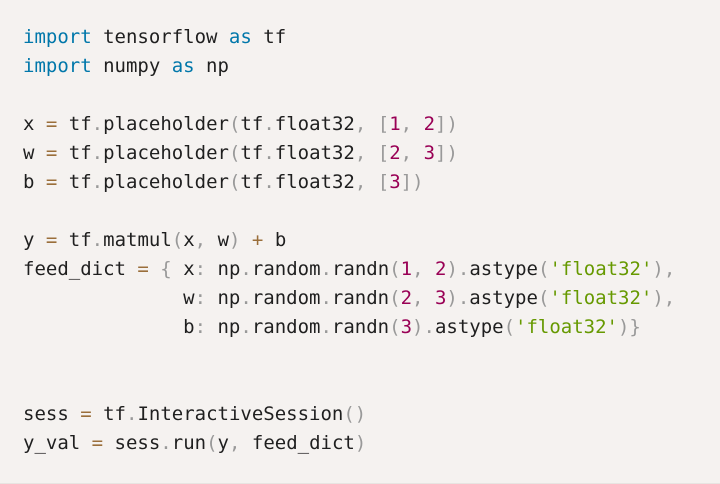  I want to click on code-text: tensorflow, so click(160, 37).